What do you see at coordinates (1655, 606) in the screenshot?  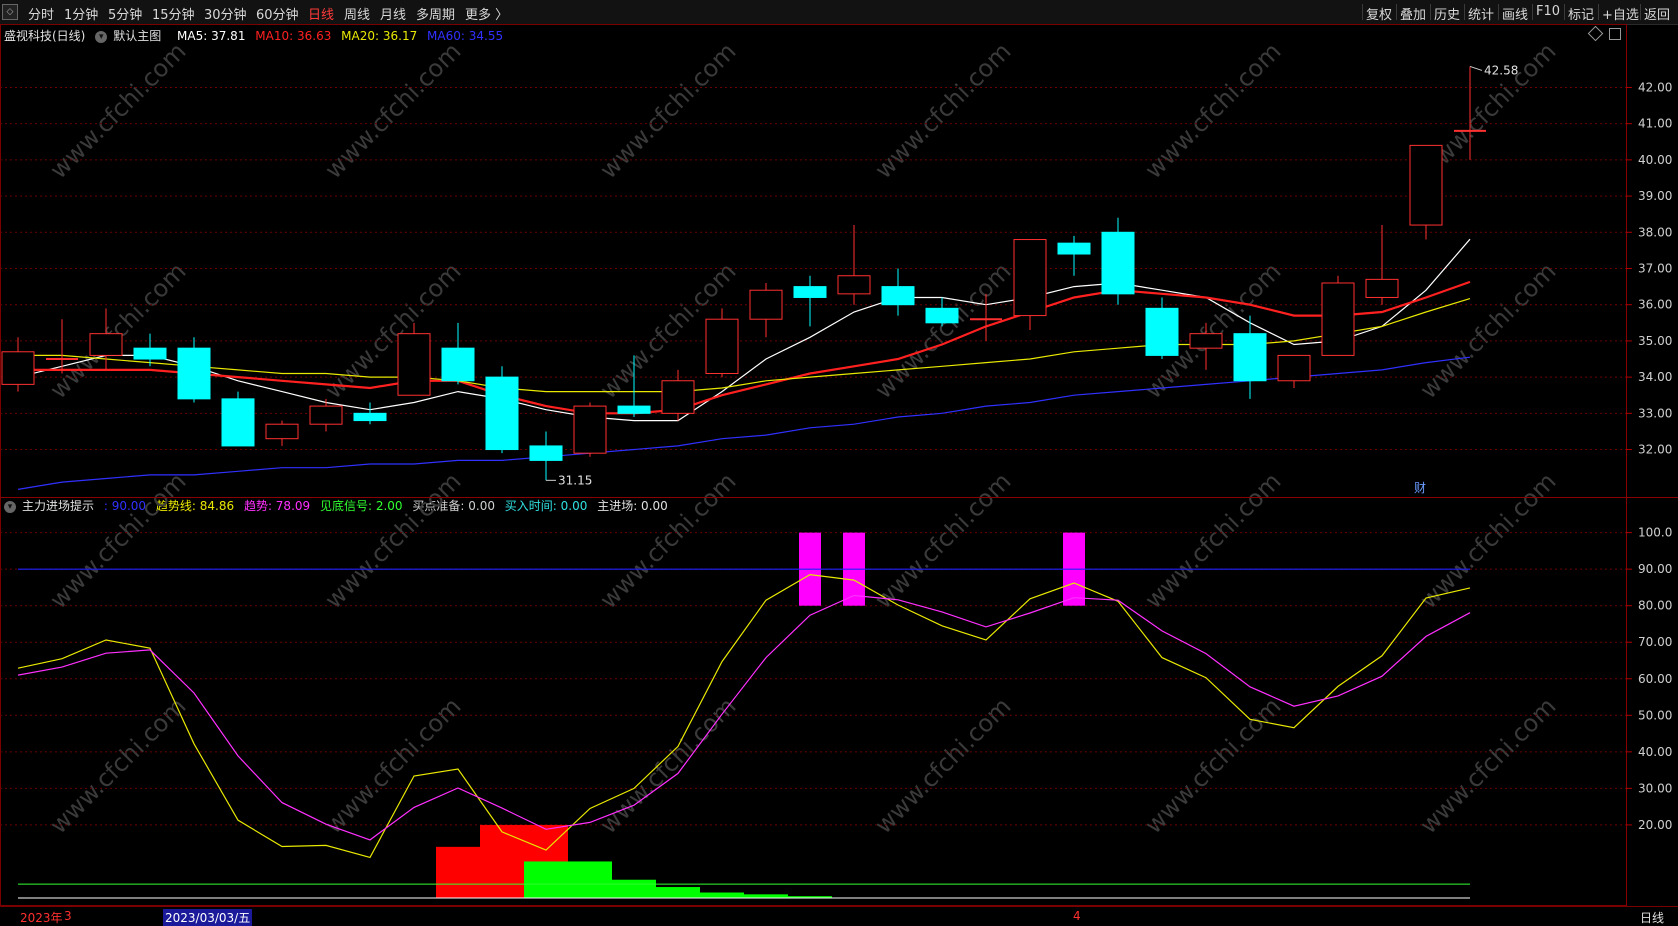 I see `indicator-tick-label: 80.00` at bounding box center [1655, 606].